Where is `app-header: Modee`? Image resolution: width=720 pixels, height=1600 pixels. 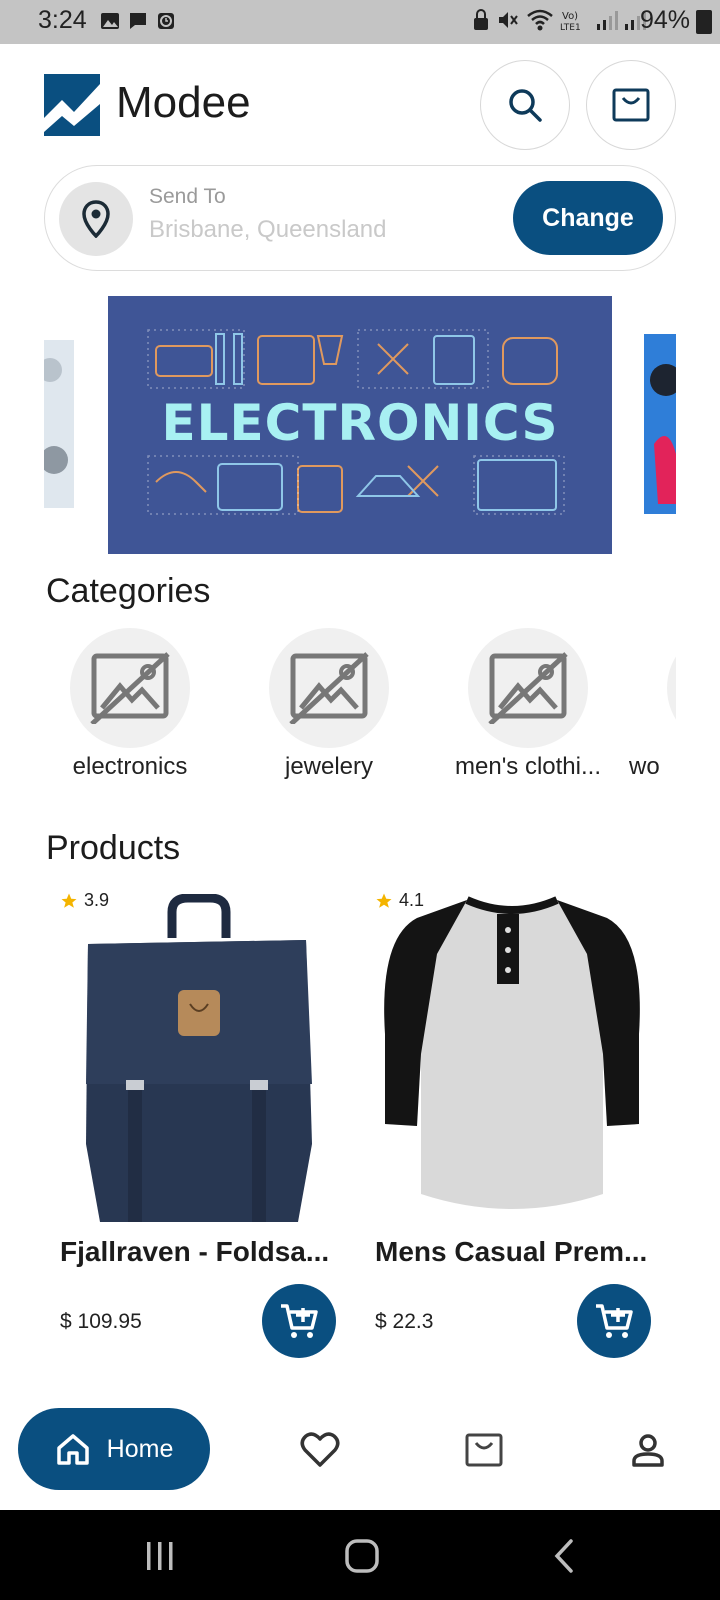 app-header: Modee is located at coordinates (360, 105).